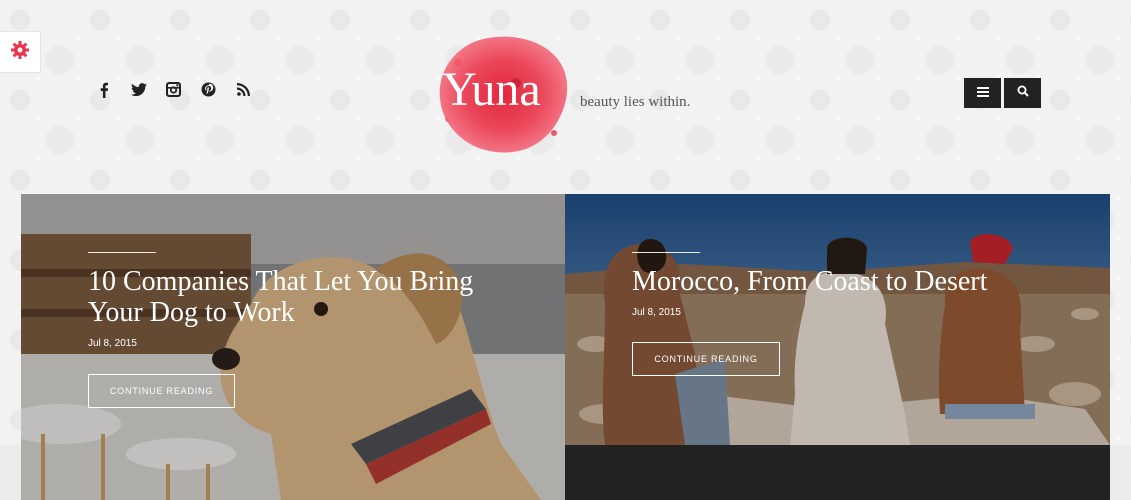 The image size is (1131, 500). I want to click on search-icon, so click(1023, 93).